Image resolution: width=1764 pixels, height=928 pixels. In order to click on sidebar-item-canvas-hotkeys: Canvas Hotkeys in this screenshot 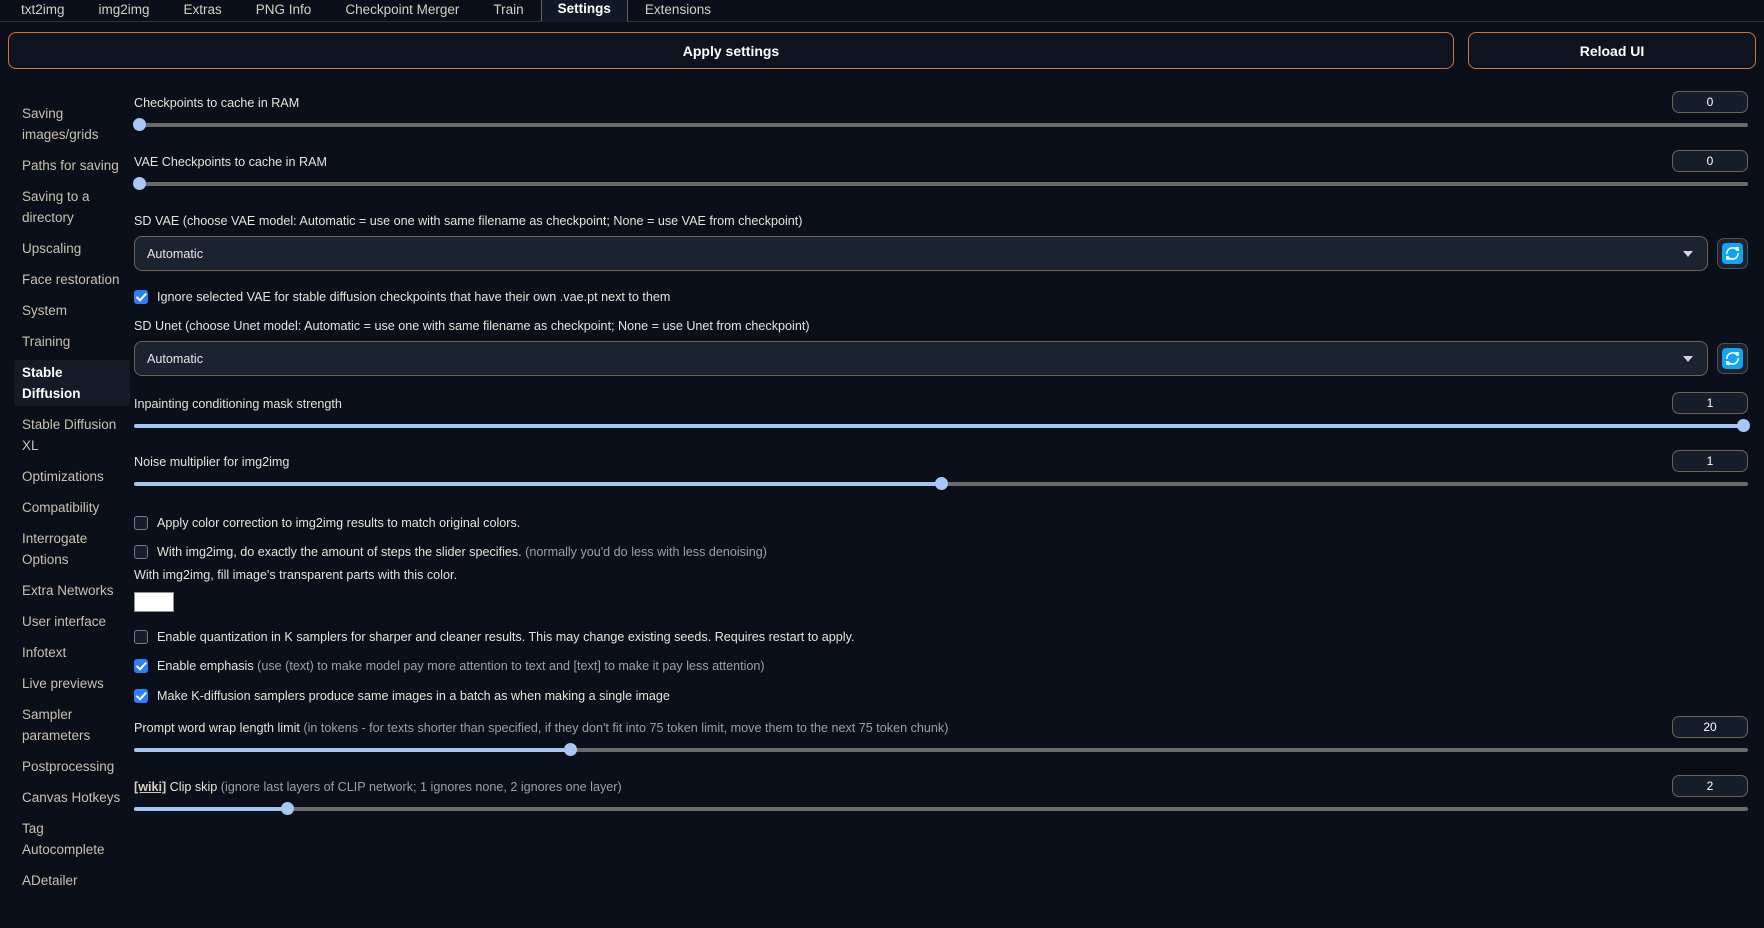, I will do `click(72, 797)`.